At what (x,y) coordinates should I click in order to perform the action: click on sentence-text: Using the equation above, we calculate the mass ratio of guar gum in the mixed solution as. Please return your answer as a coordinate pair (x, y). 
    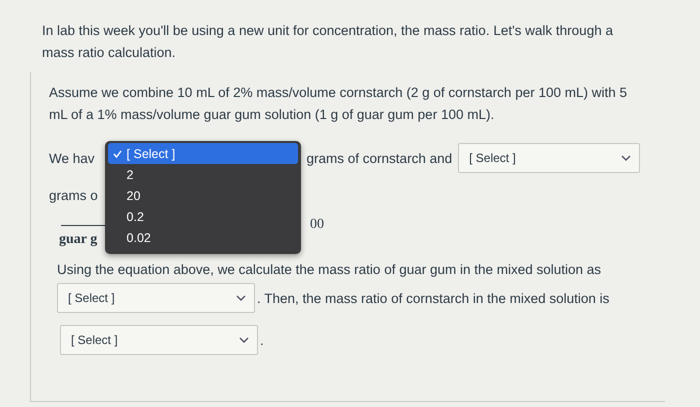
    Looking at the image, I should click on (329, 269).